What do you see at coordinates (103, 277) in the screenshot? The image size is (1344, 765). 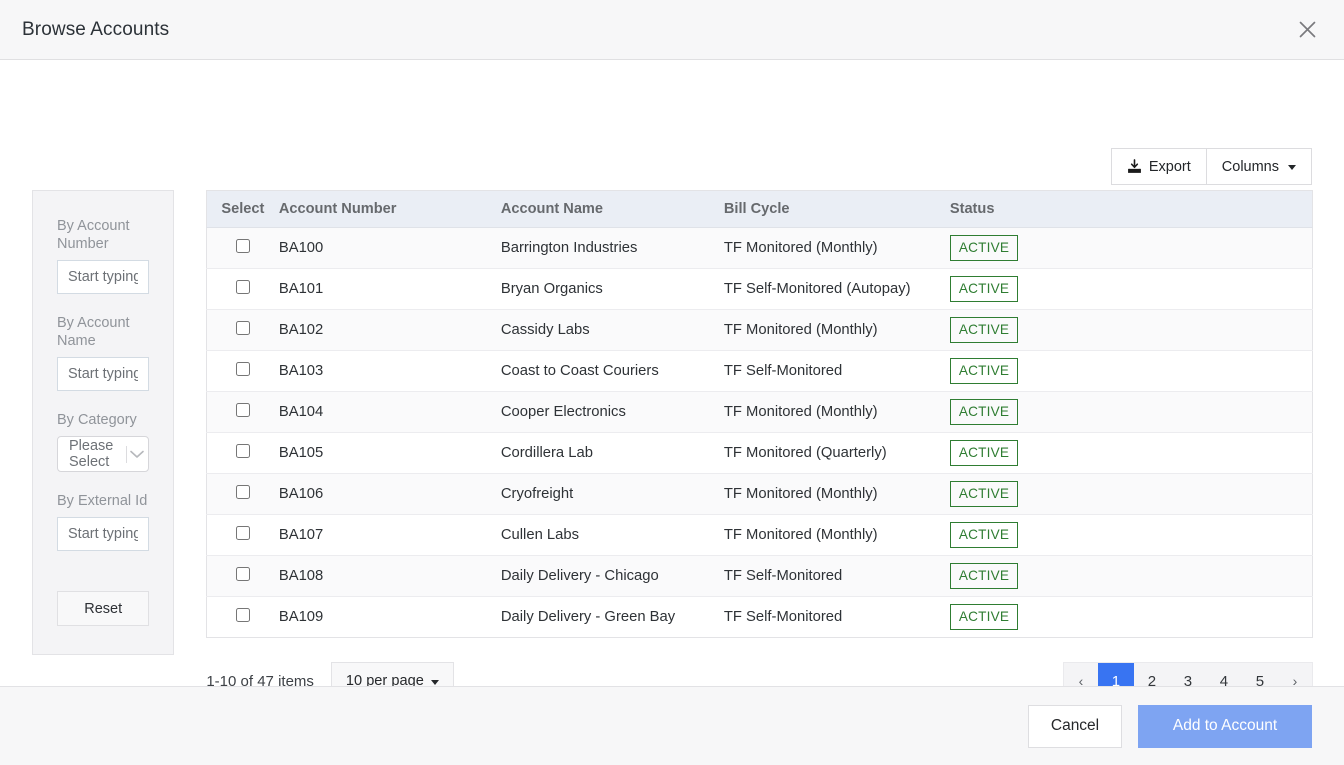 I see `filter-input-account-number` at bounding box center [103, 277].